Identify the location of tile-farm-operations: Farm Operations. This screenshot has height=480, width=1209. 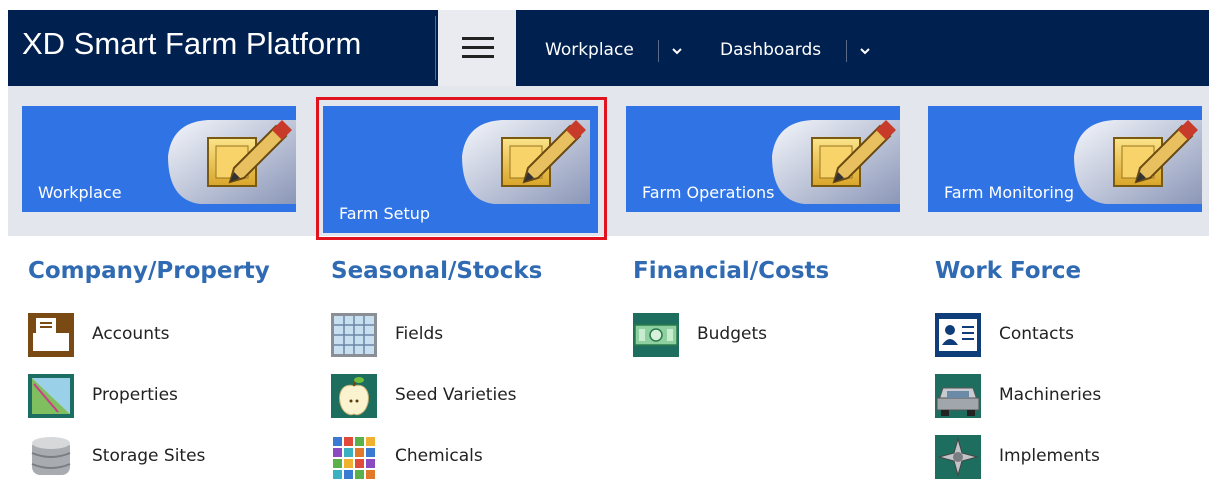
(763, 159).